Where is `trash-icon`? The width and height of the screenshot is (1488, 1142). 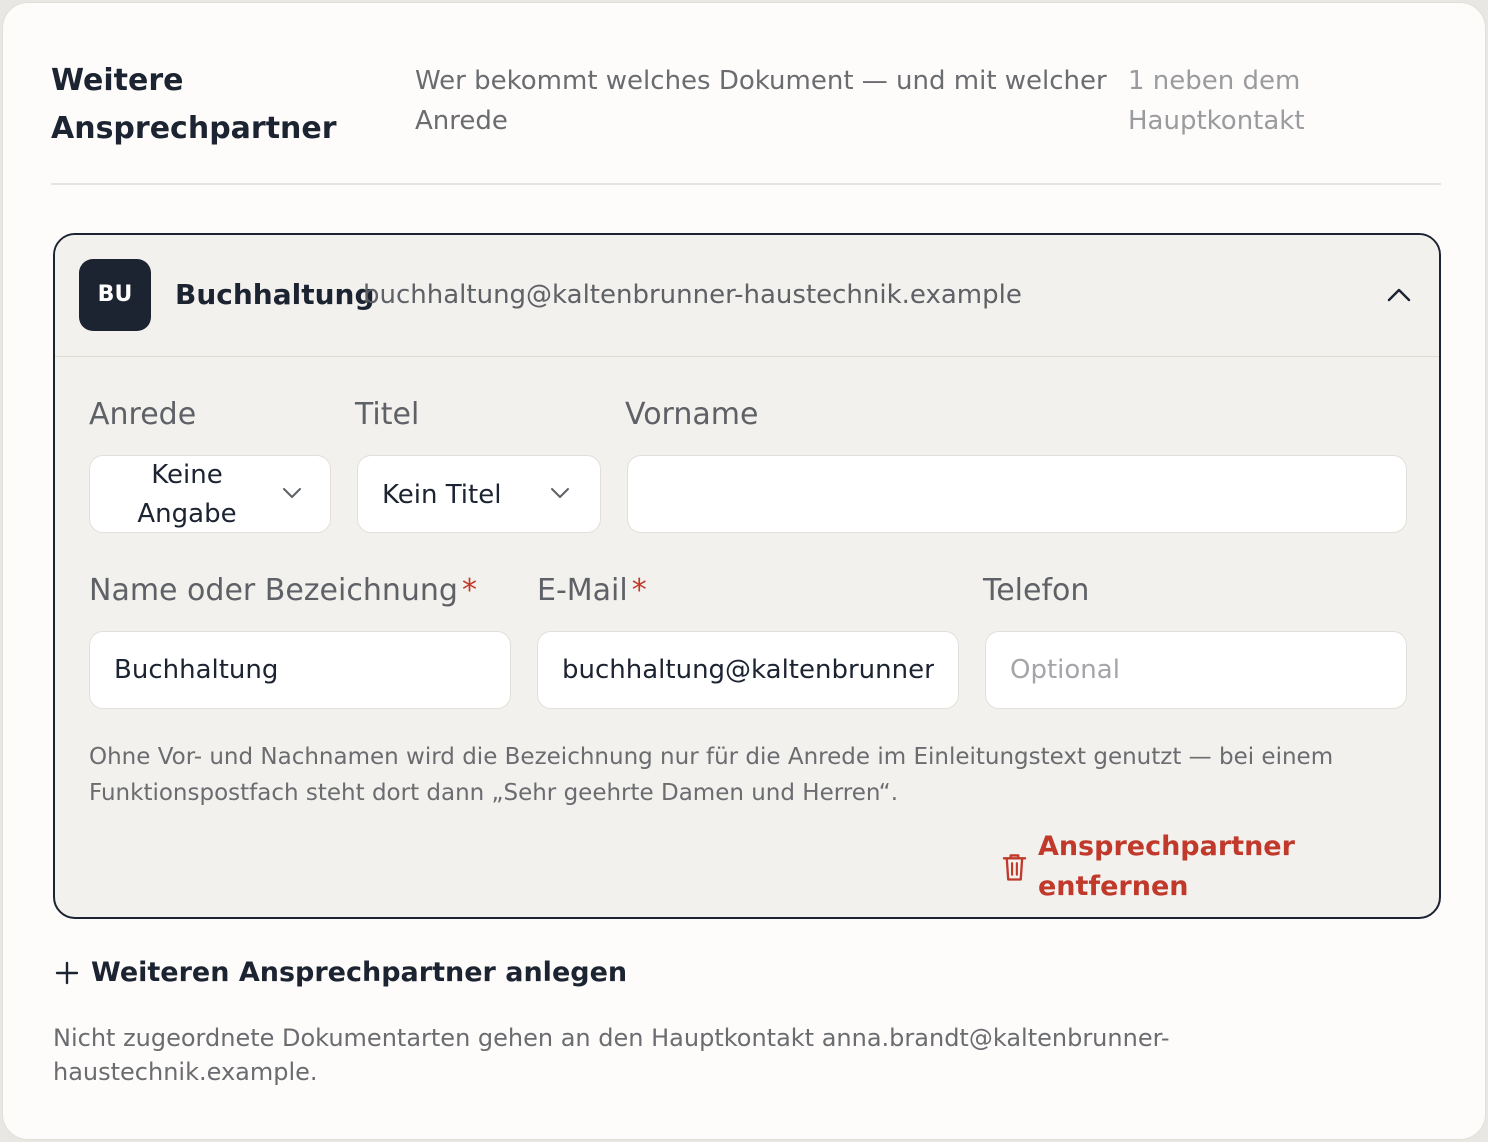 trash-icon is located at coordinates (1014, 867).